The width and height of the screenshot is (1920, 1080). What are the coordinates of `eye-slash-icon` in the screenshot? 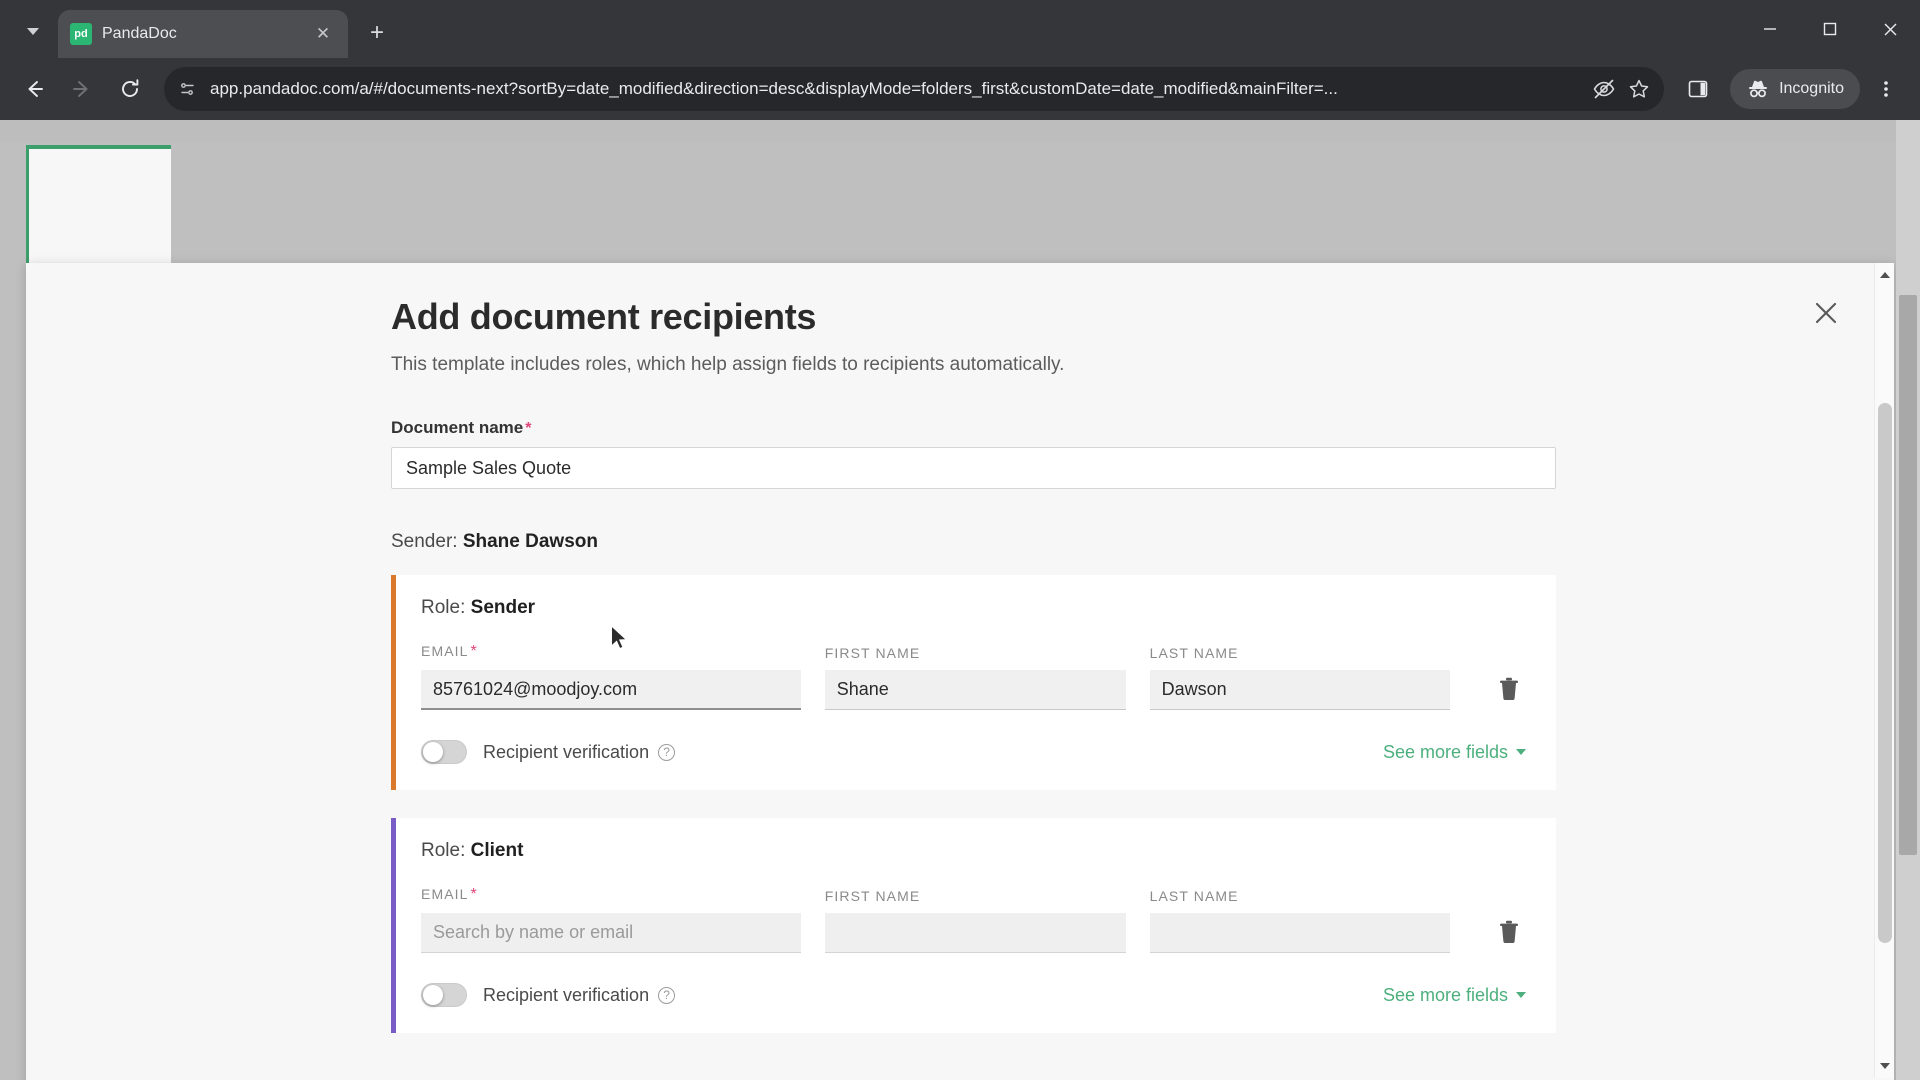 It's located at (1604, 89).